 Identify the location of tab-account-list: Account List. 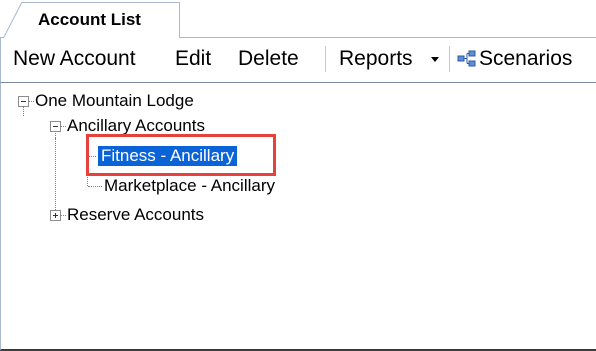
(101, 20).